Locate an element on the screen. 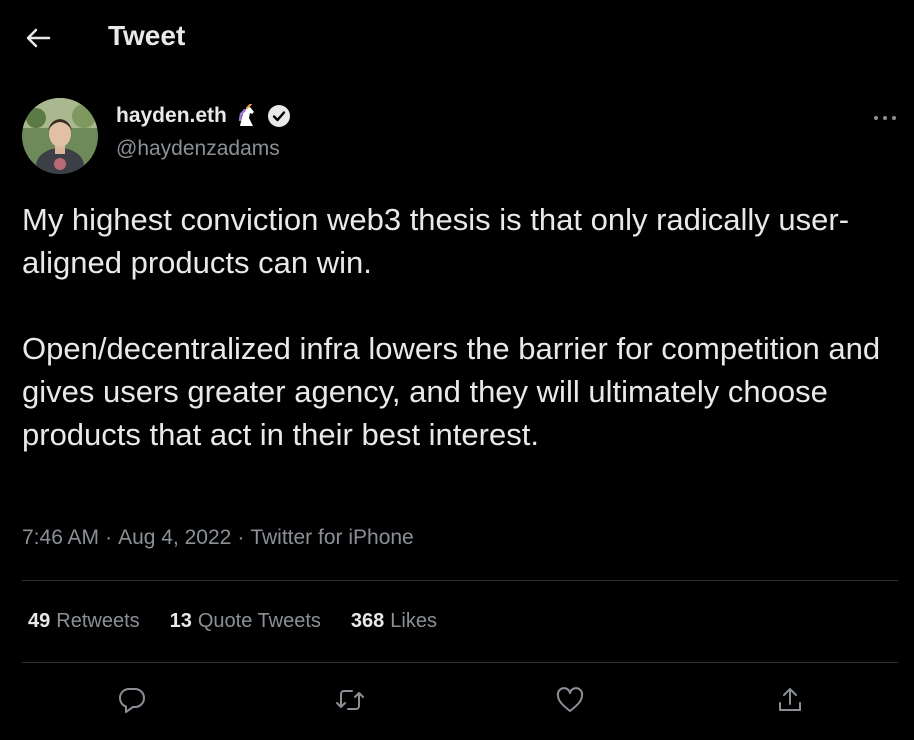  quote-tweets-label: Quote Tweets is located at coordinates (259, 621).